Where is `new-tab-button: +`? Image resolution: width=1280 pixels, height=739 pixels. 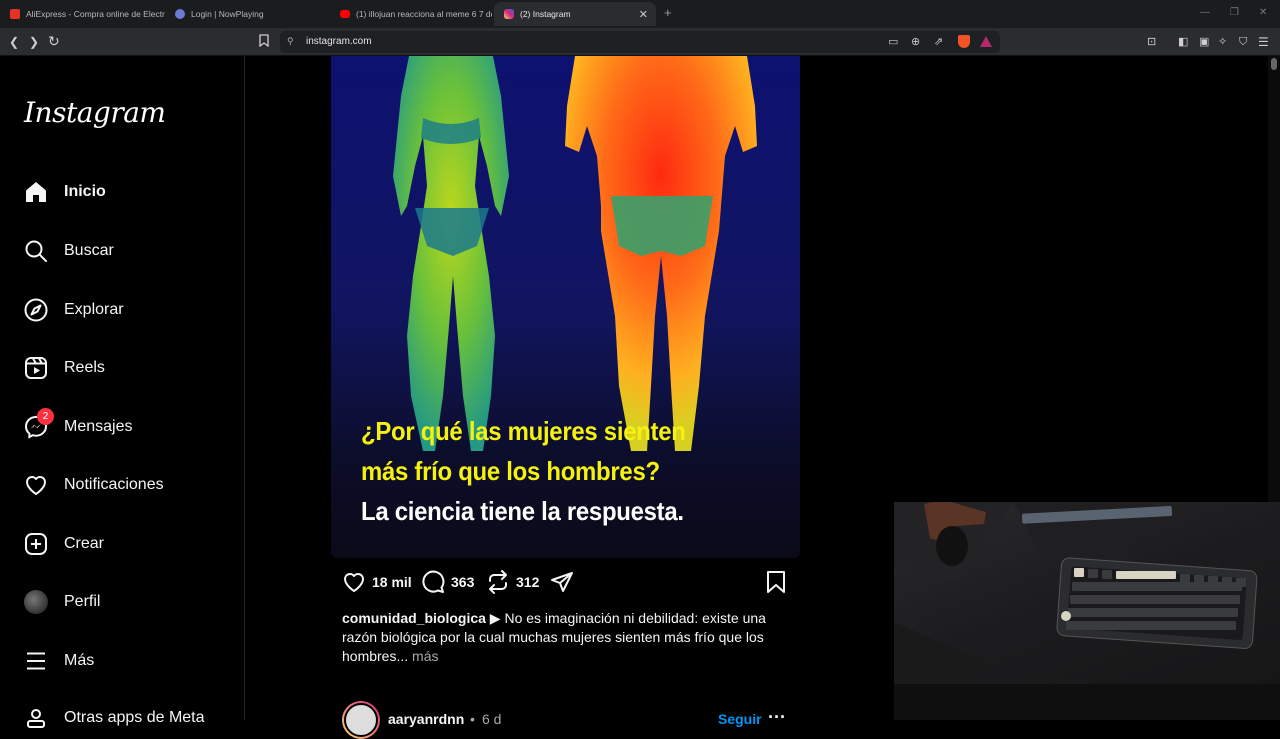
new-tab-button: + is located at coordinates (668, 12).